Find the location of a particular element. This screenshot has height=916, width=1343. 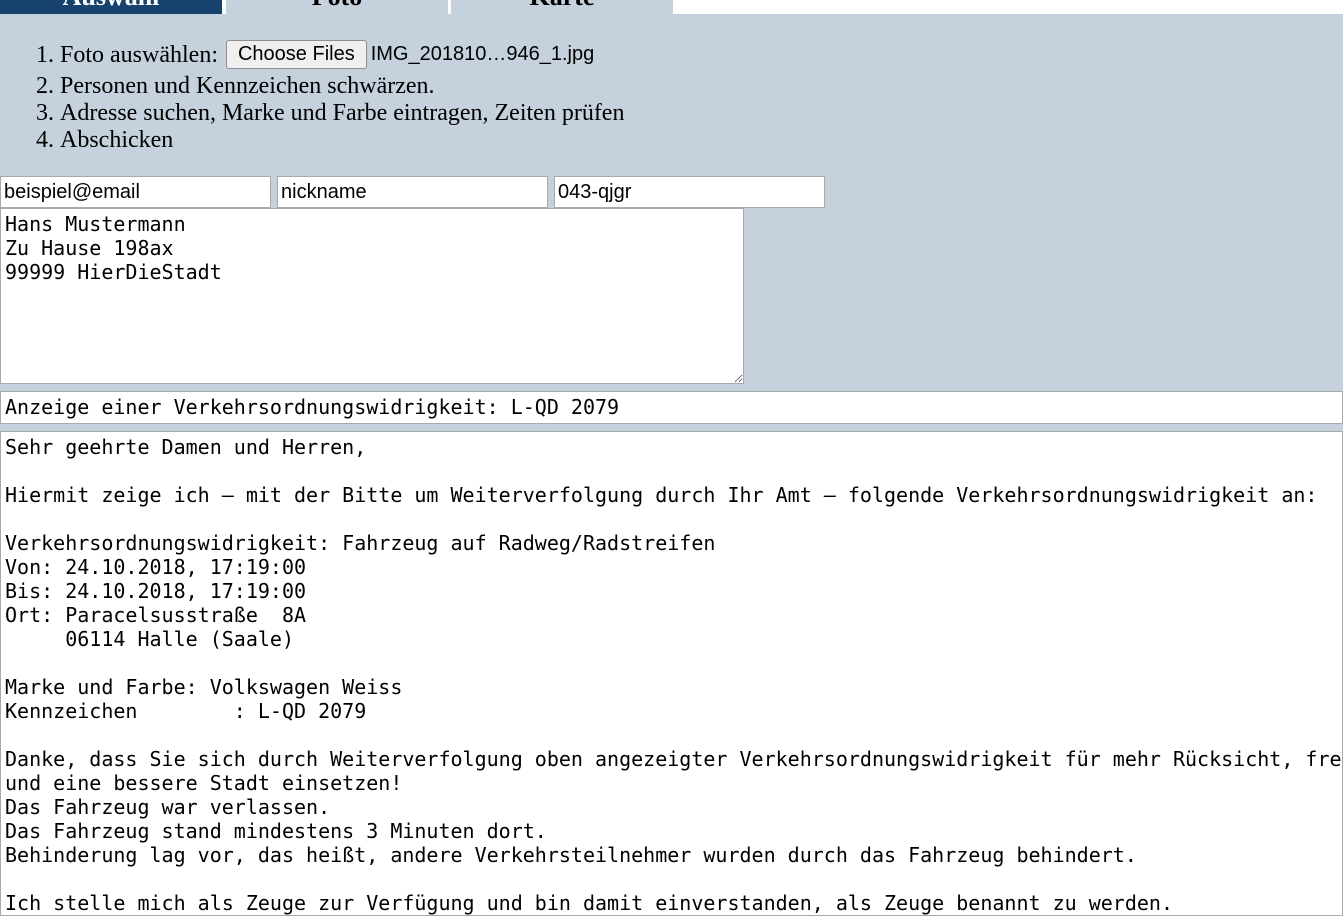

step-submit: Abschicken is located at coordinates (342, 140).